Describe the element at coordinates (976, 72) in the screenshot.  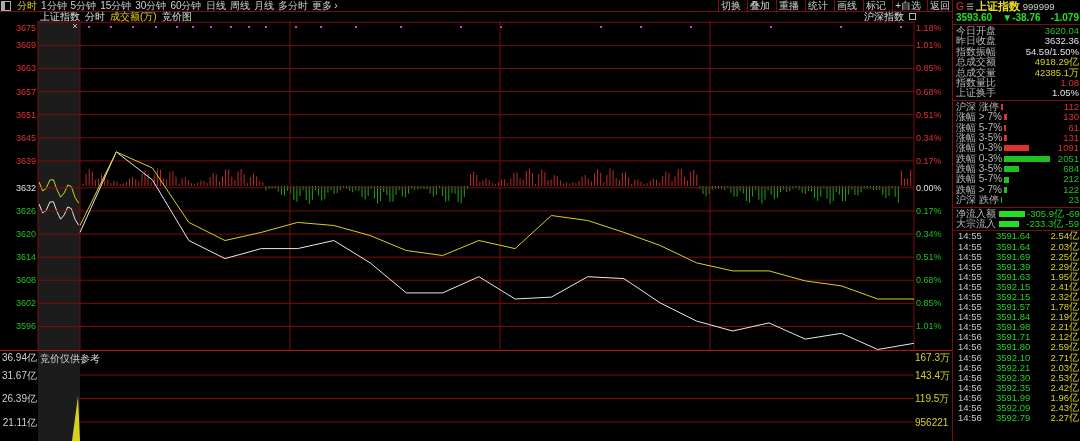
I see `stat-label: 总成交量` at that location.